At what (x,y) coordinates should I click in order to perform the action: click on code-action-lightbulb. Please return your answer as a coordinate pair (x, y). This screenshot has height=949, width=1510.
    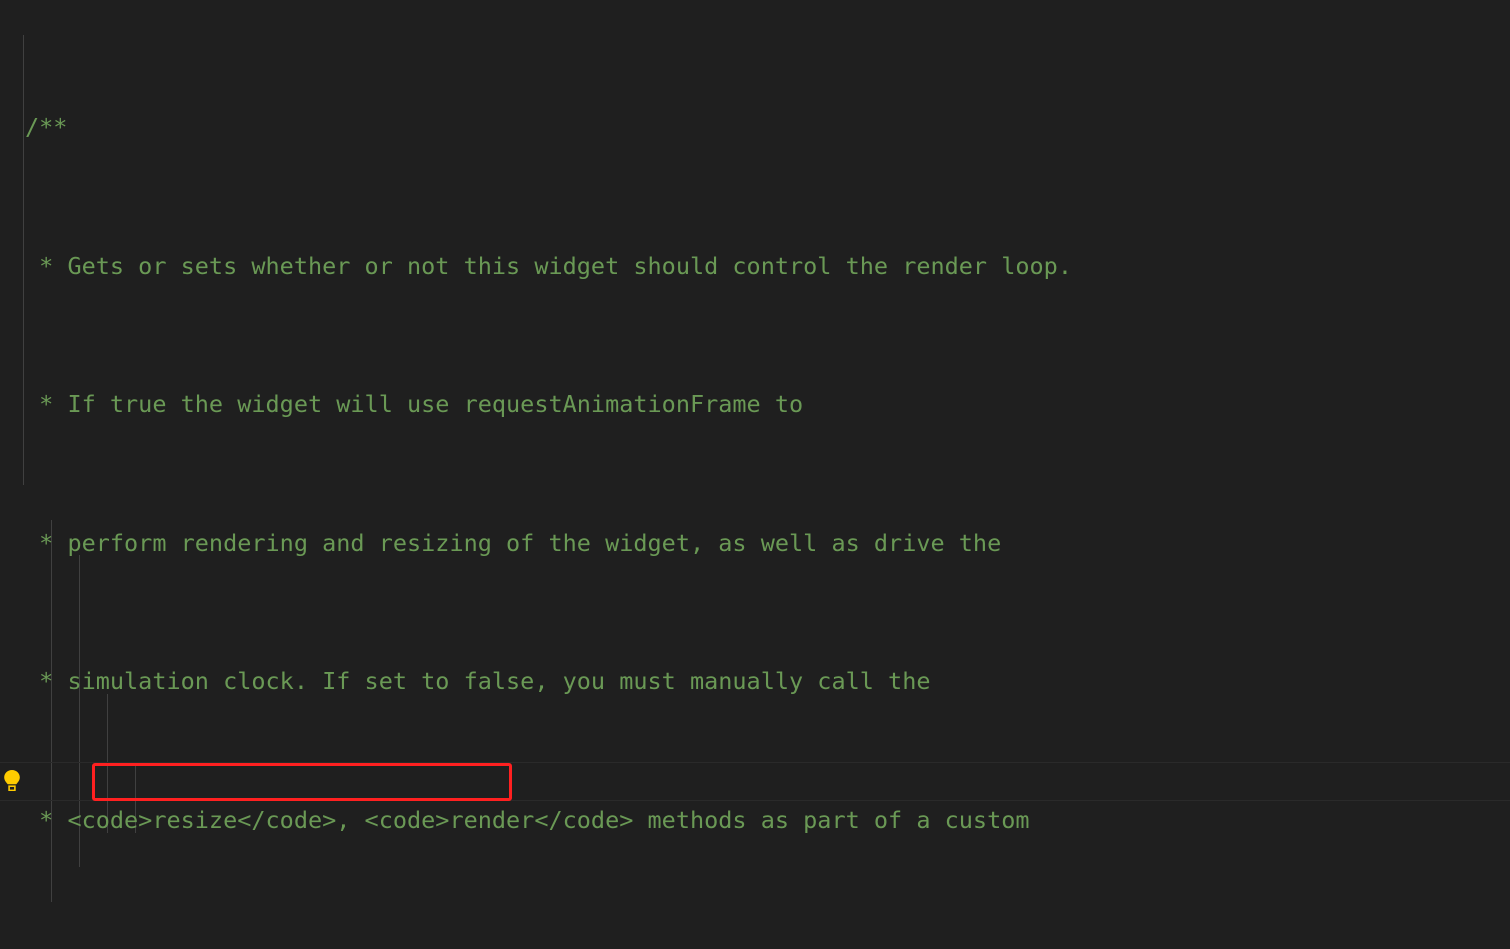
    Looking at the image, I should click on (12, 787).